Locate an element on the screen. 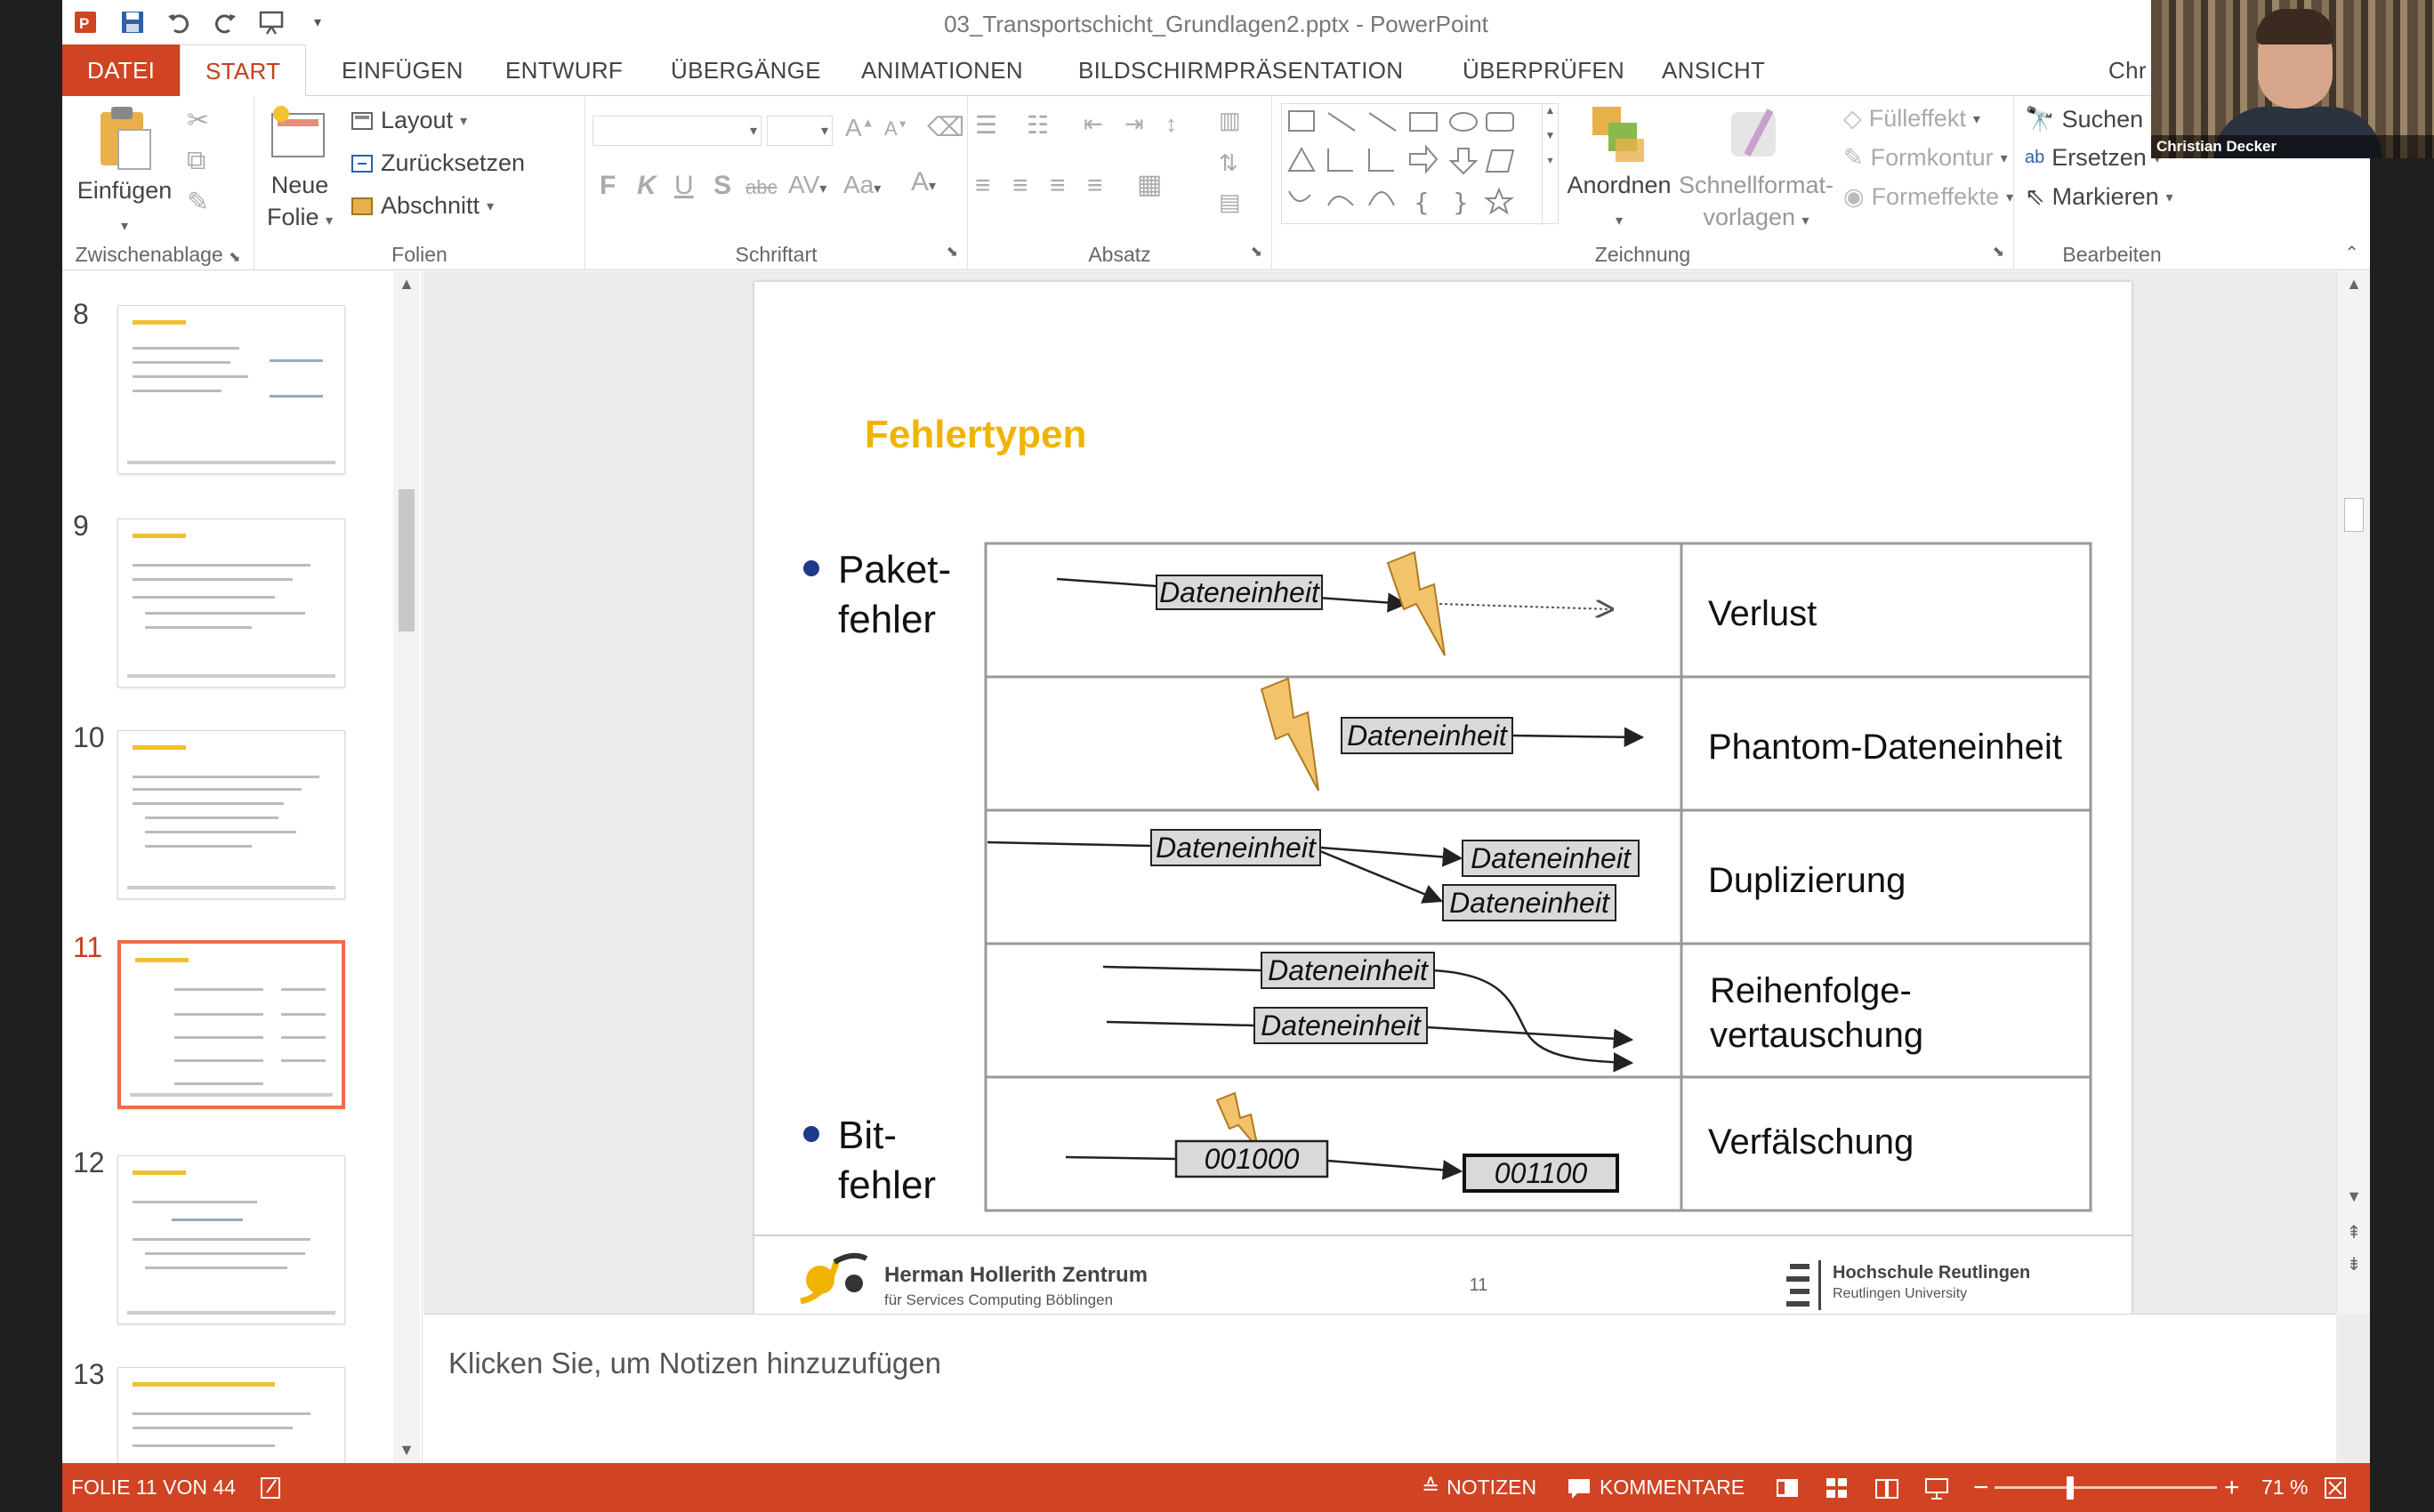  text-direction-button: ⇅ is located at coordinates (1228, 163).